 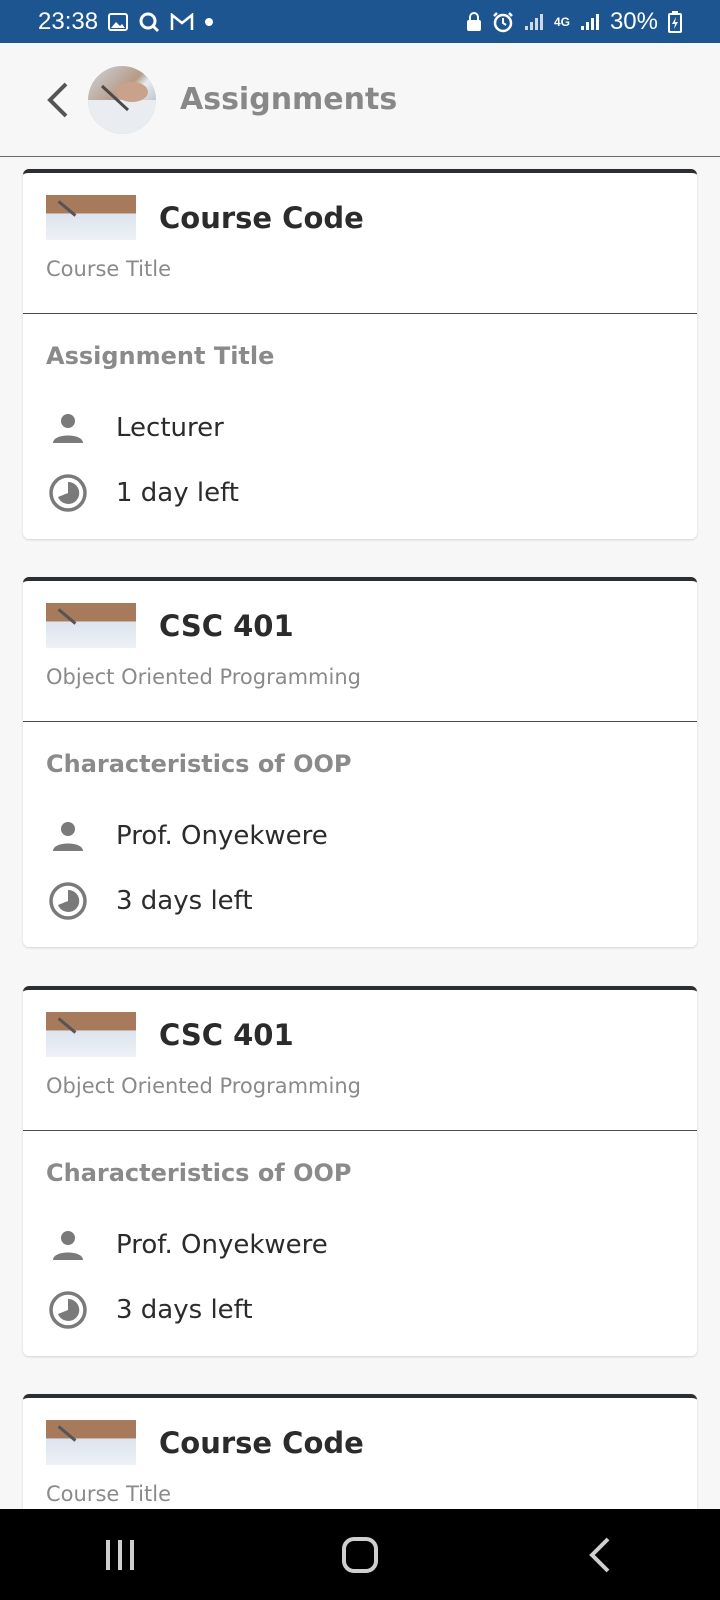 I want to click on lecturer-row: Lecturer, so click(x=135, y=428).